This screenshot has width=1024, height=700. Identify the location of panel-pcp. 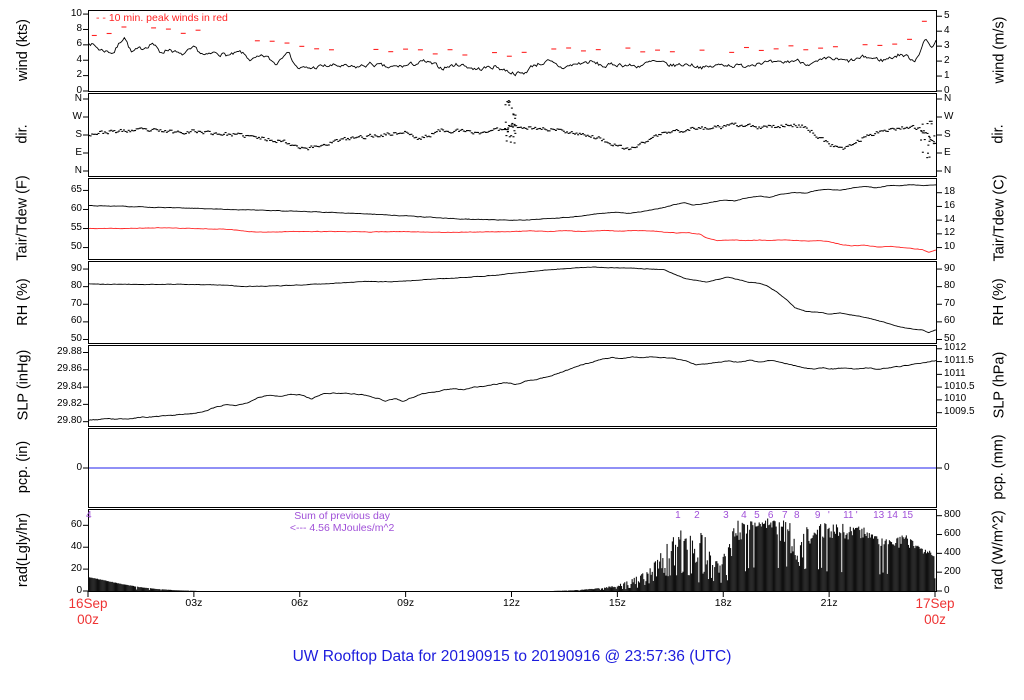
(512, 468).